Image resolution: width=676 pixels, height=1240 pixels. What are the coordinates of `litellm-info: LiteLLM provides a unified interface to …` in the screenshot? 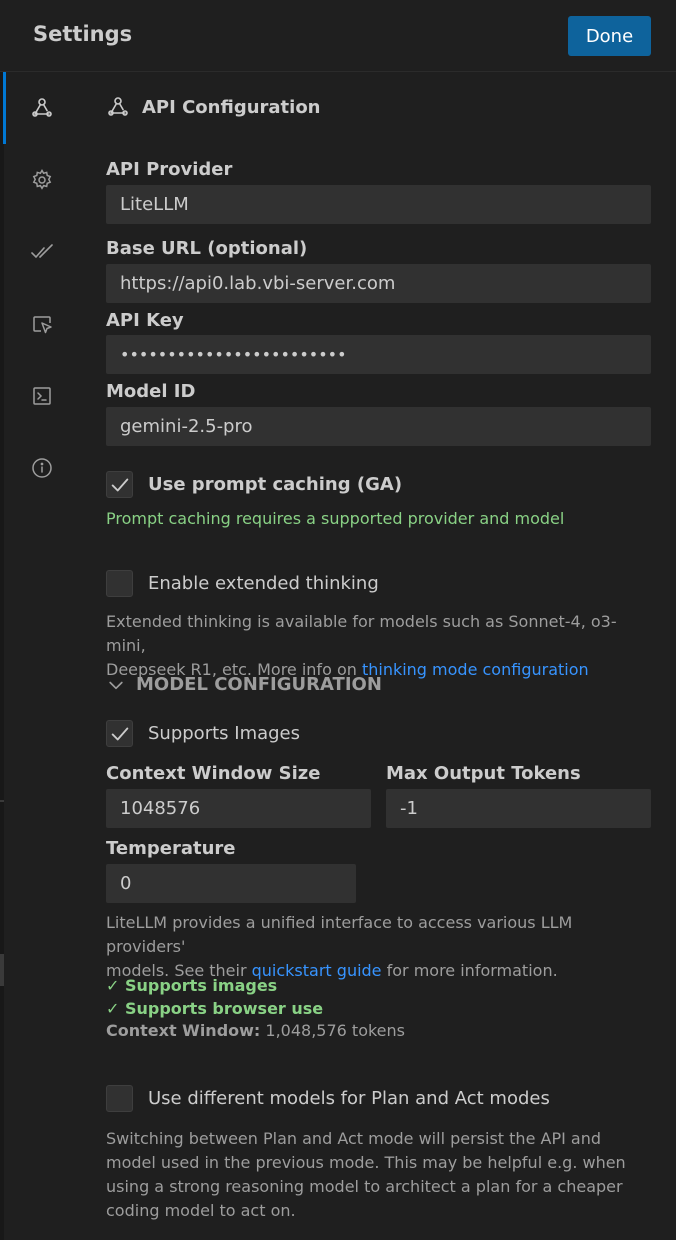 It's located at (380, 947).